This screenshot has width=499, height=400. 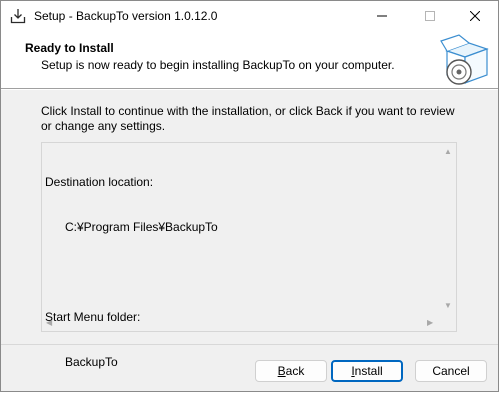 What do you see at coordinates (447, 237) in the screenshot?
I see `vertical-scrollbar: ▲ ▼` at bounding box center [447, 237].